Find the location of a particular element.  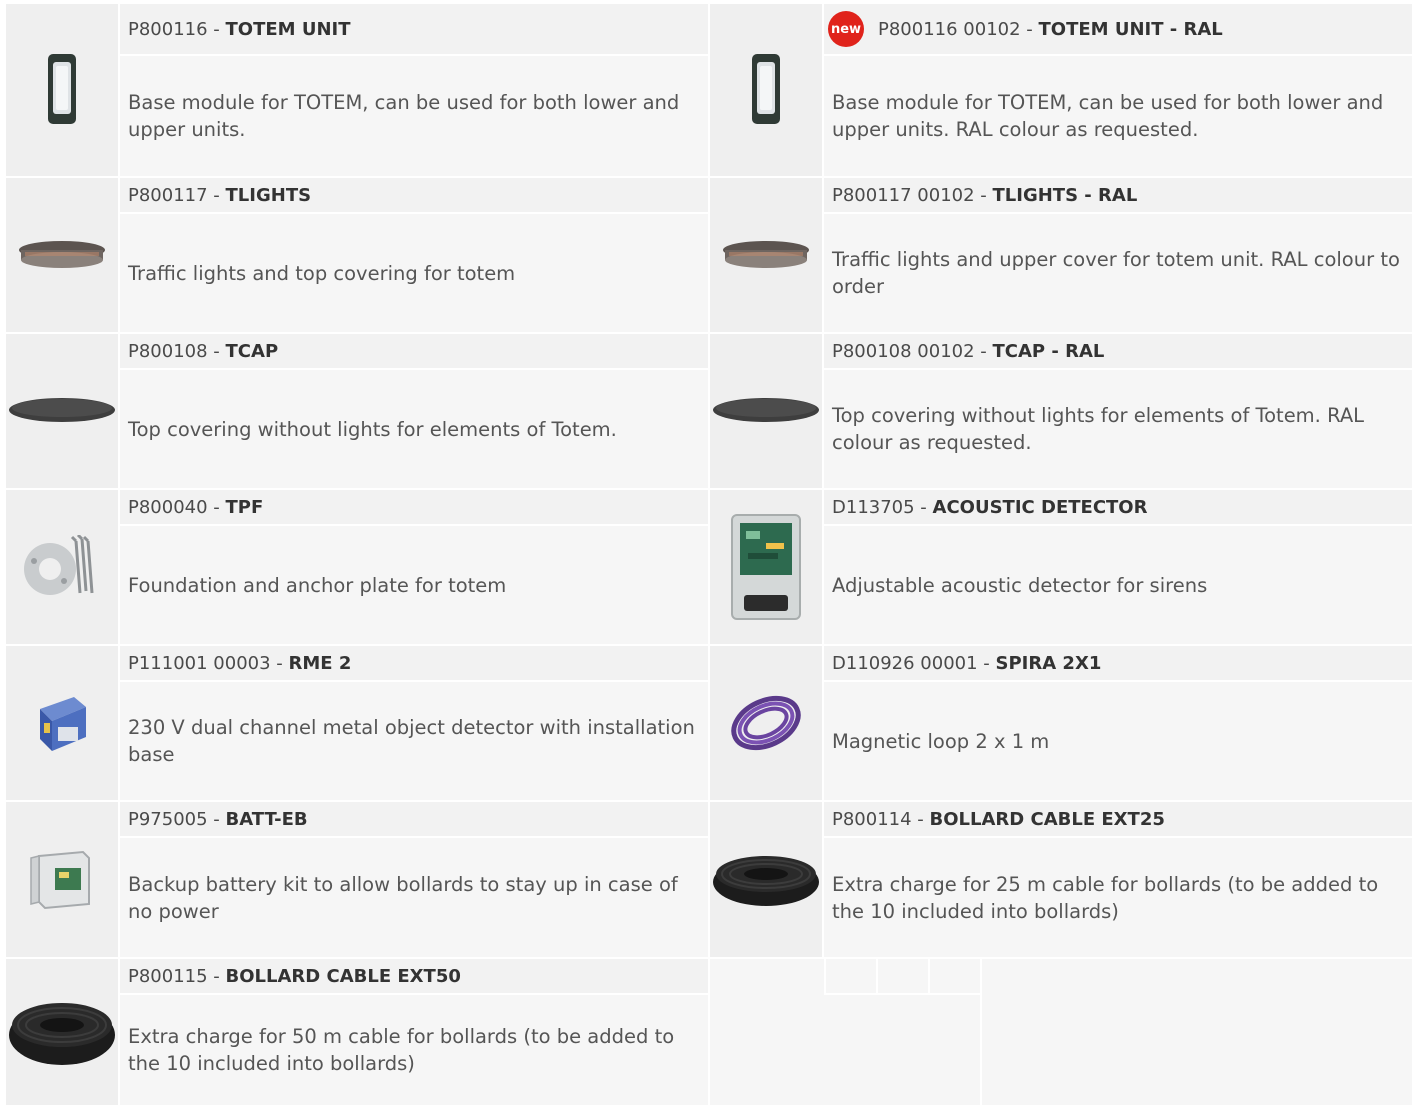

product-name: BOLLARD CABLE EXT25 is located at coordinates (1047, 819).